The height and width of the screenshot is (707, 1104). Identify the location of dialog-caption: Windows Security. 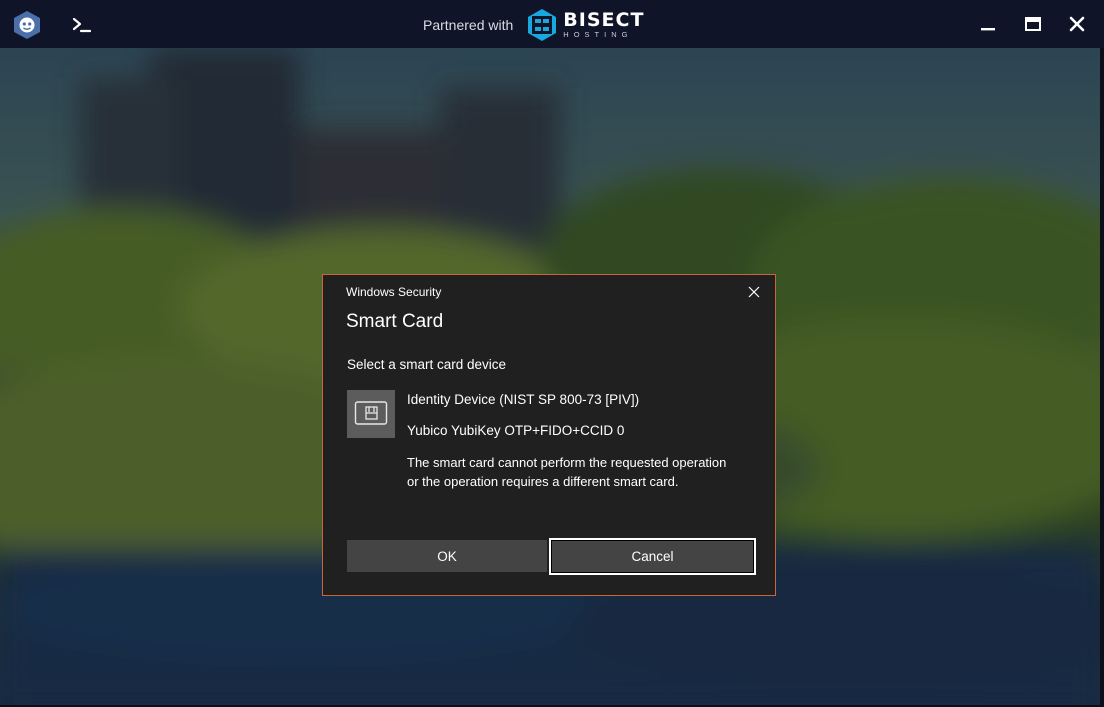
(394, 292).